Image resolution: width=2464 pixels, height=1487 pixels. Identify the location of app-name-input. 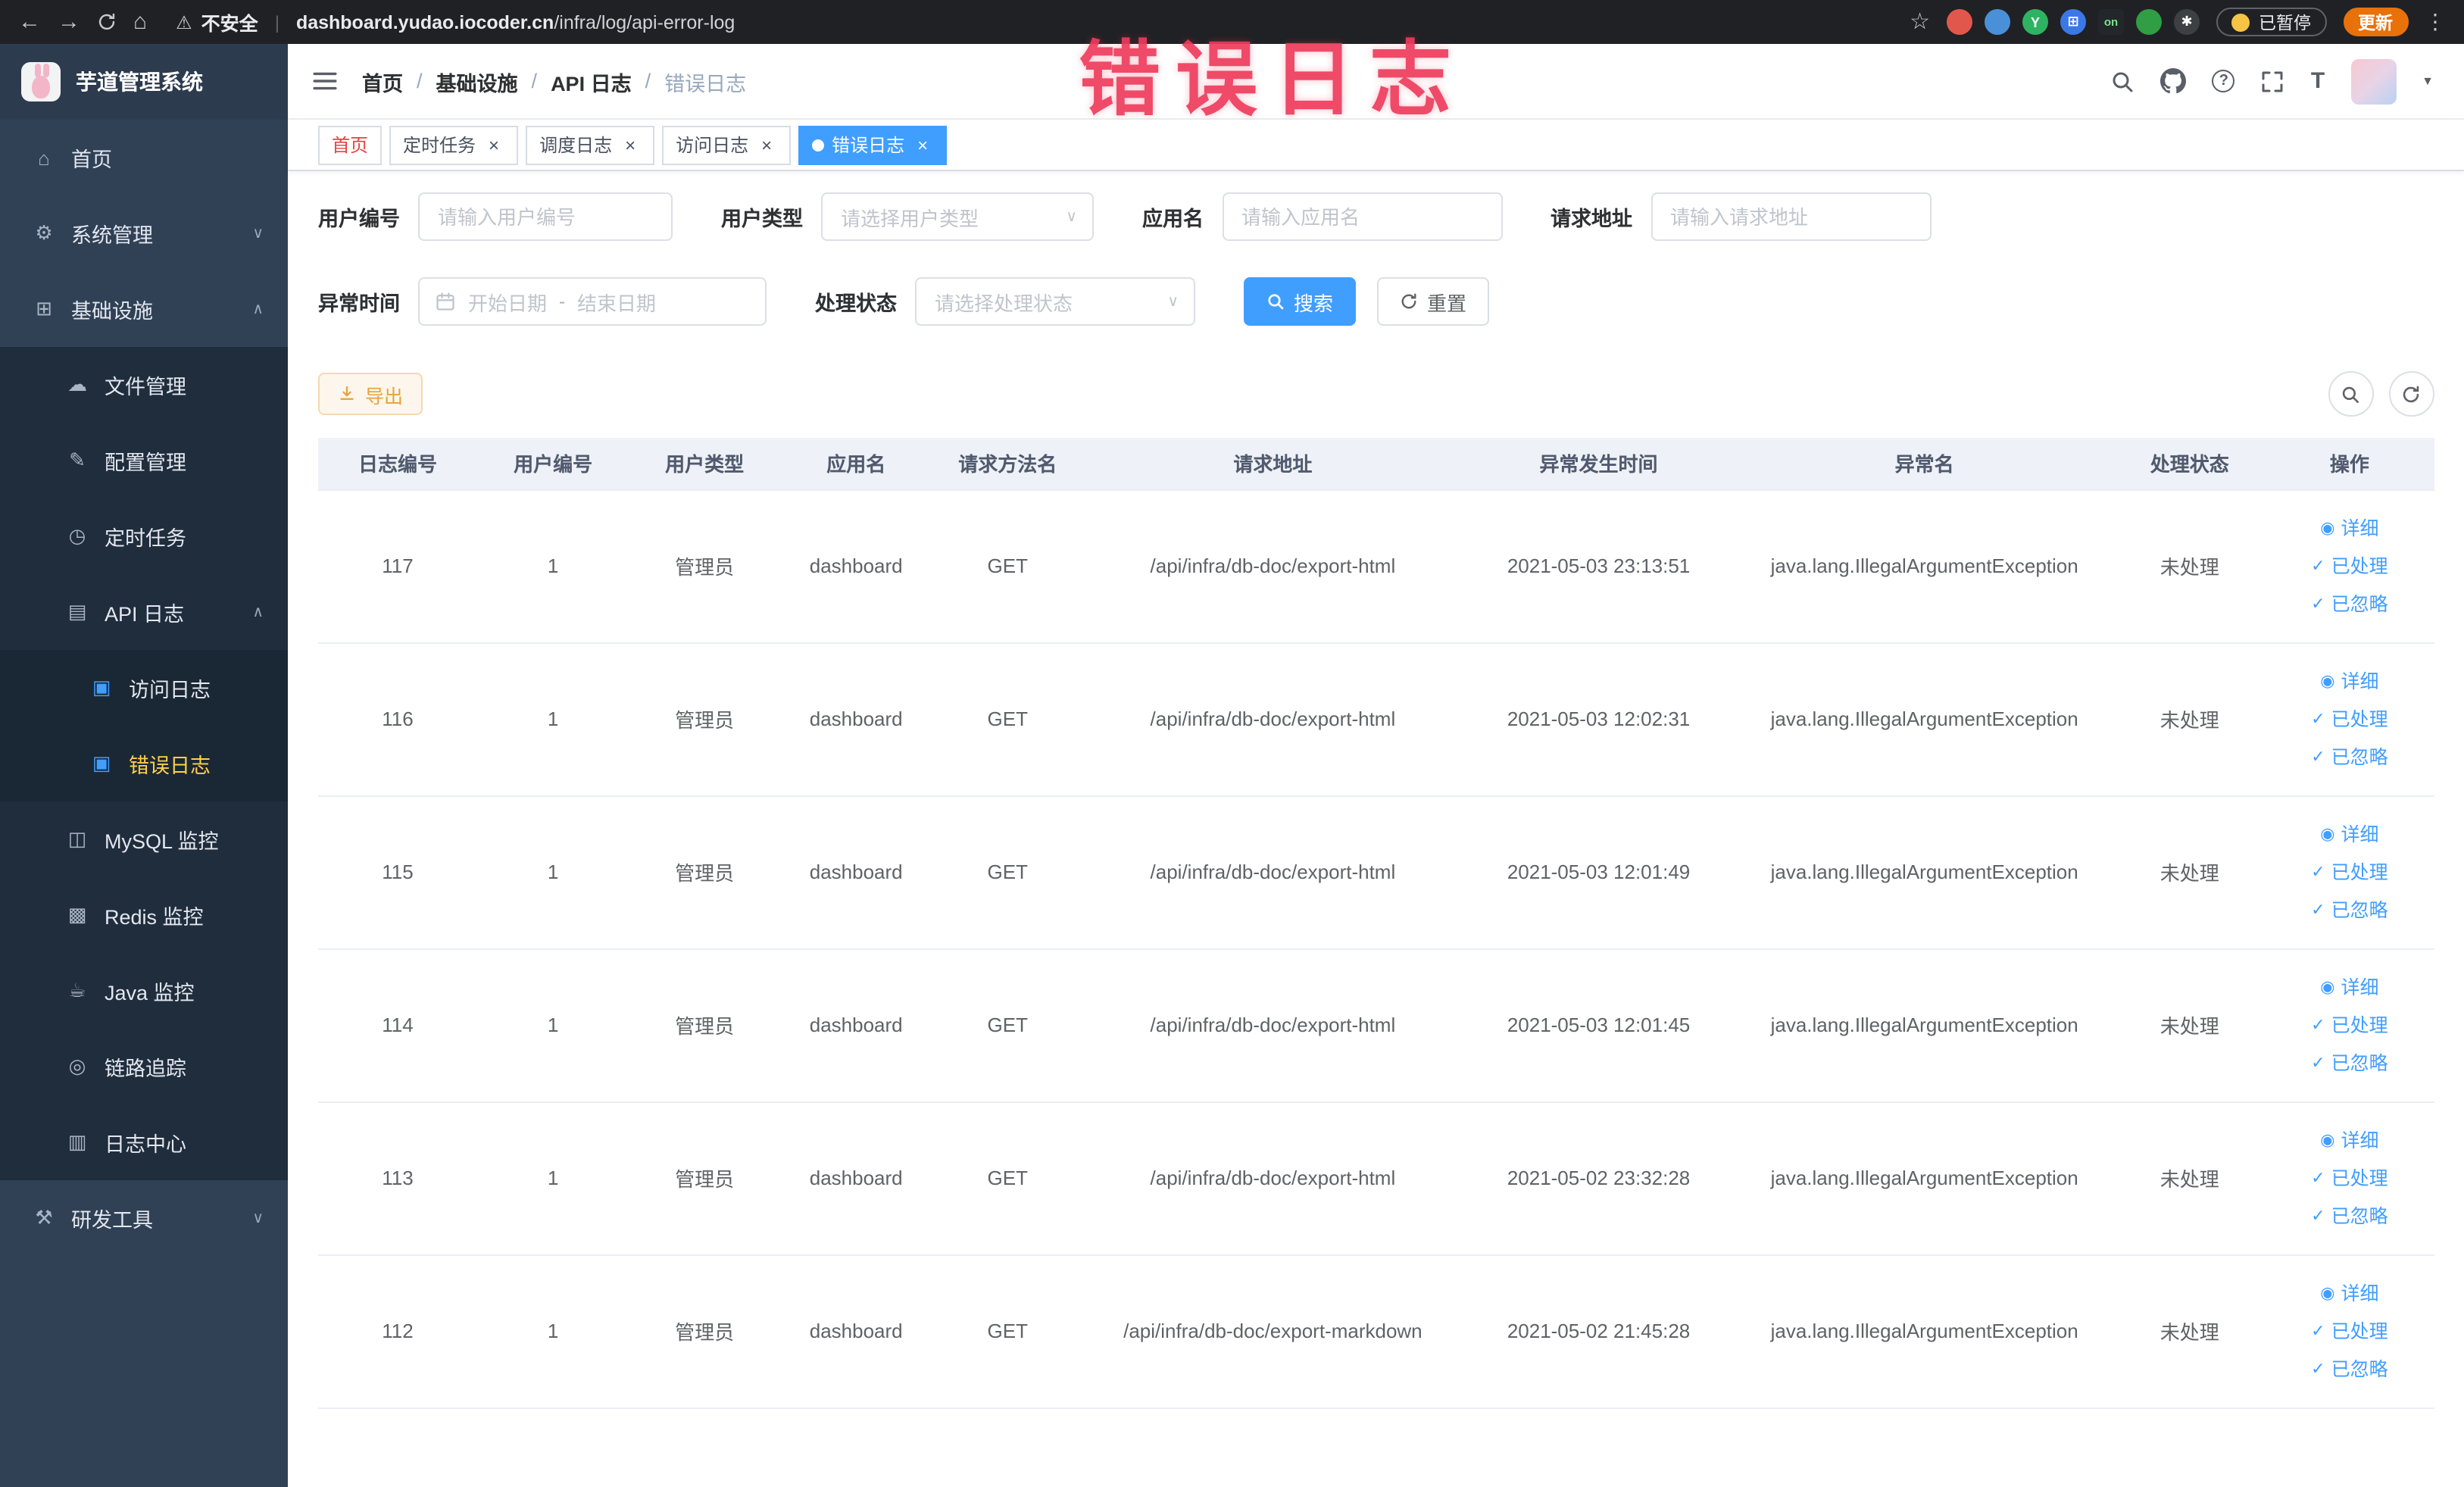
(1362, 216).